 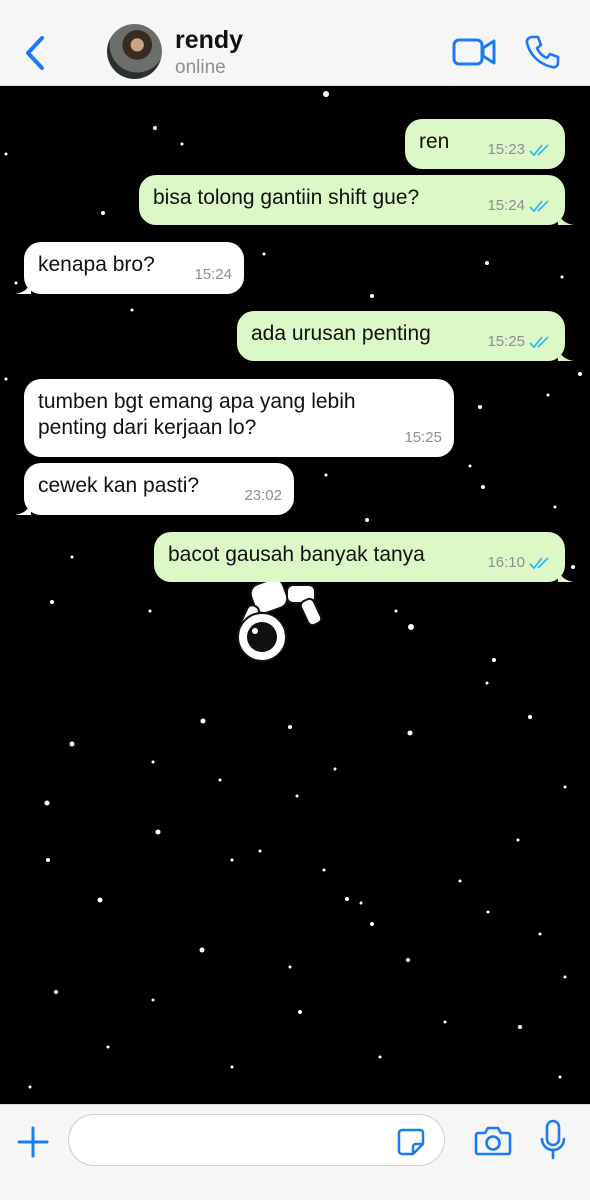 I want to click on contact-name: rendy, so click(x=209, y=40).